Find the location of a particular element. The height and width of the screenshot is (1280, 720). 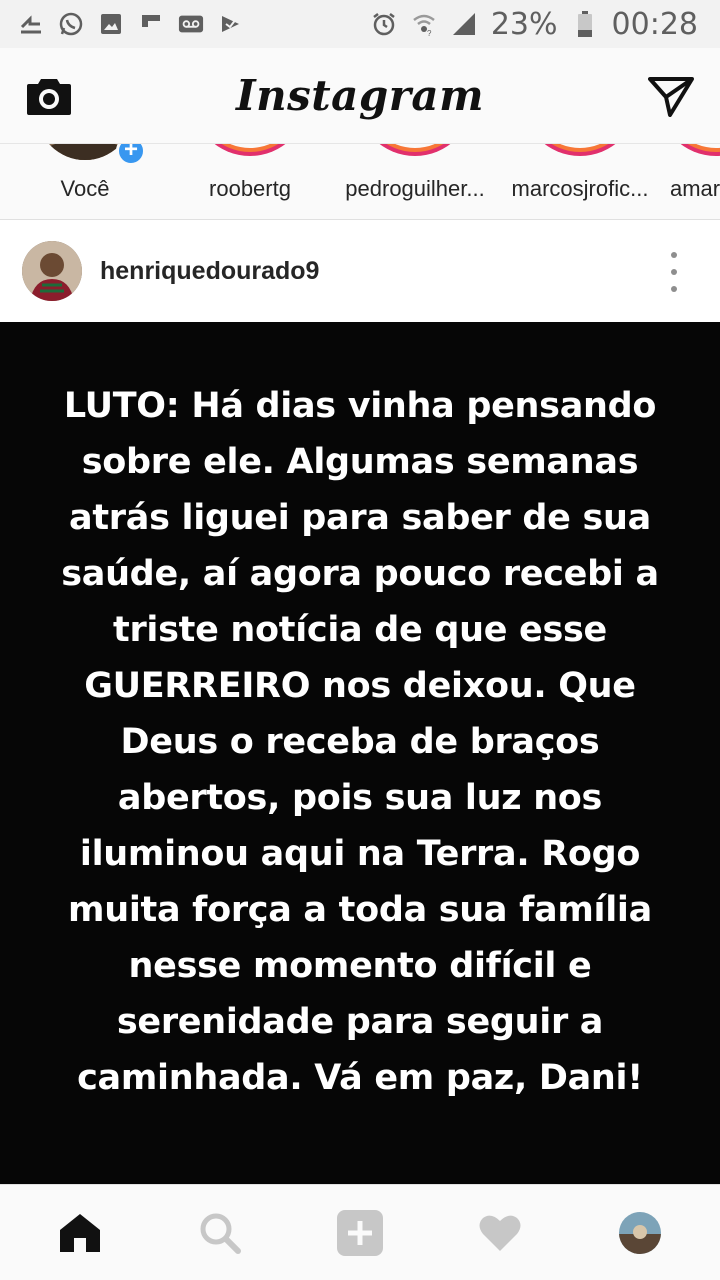

post-text-line: nesse momento difícil e is located at coordinates (360, 966).